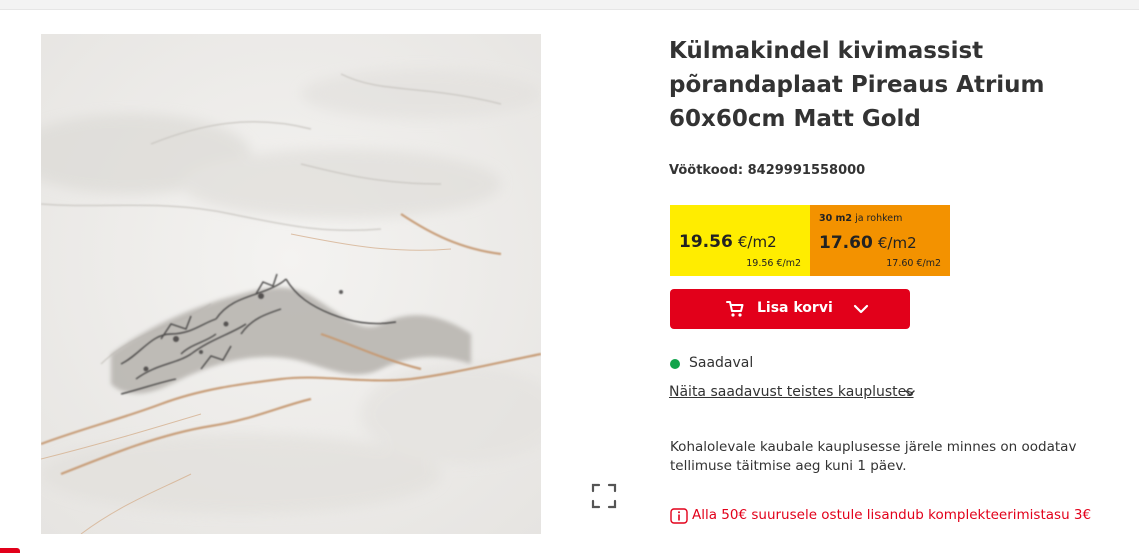 Image resolution: width=1139 pixels, height=553 pixels. I want to click on regular-price-box: 19.56 €/m2 19.56 €/m2, so click(740, 240).